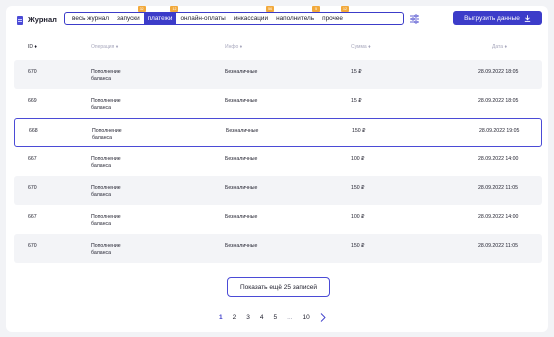 The width and height of the screenshot is (554, 337). I want to click on page-link: 2, so click(235, 317).